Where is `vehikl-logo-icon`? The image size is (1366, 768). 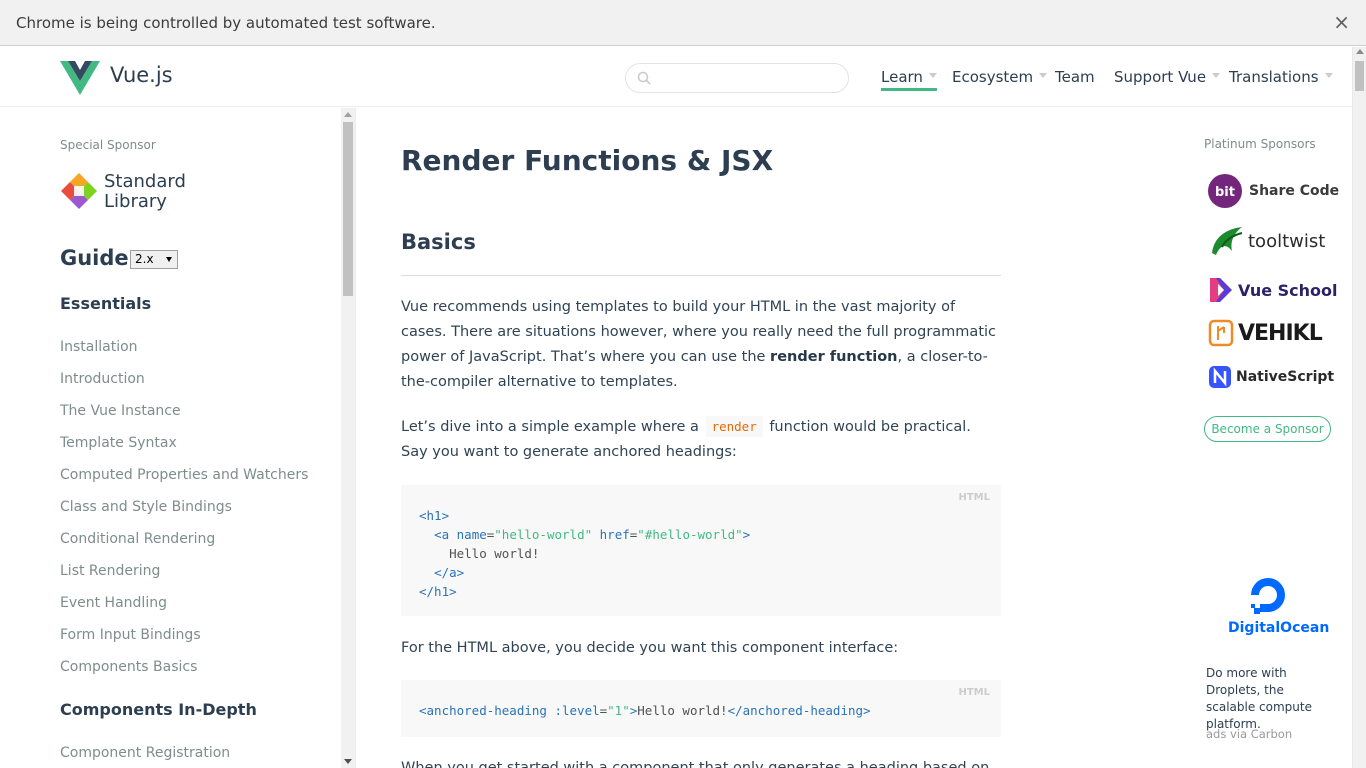 vehikl-logo-icon is located at coordinates (1221, 333).